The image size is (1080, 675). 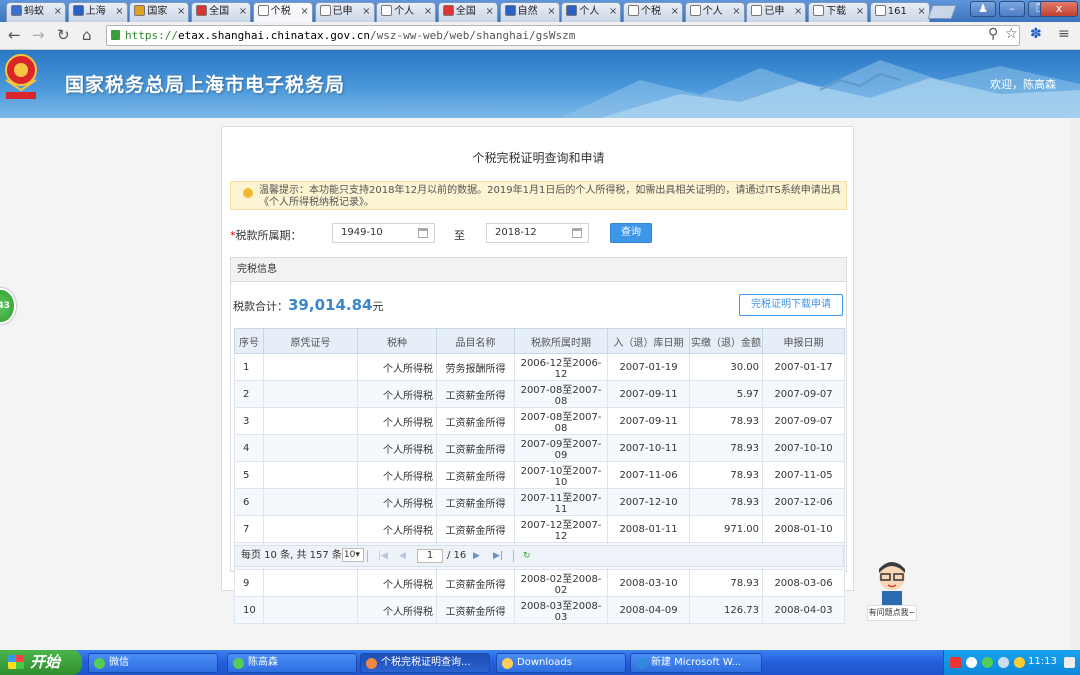 I want to click on browser-tab: 161 ×, so click(x=899, y=12).